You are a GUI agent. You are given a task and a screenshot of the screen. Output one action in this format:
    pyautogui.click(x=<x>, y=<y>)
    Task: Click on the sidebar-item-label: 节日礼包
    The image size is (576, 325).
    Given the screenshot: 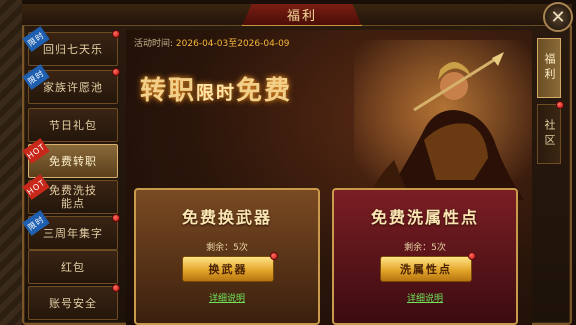 What is the action you would take?
    pyautogui.click(x=73, y=125)
    